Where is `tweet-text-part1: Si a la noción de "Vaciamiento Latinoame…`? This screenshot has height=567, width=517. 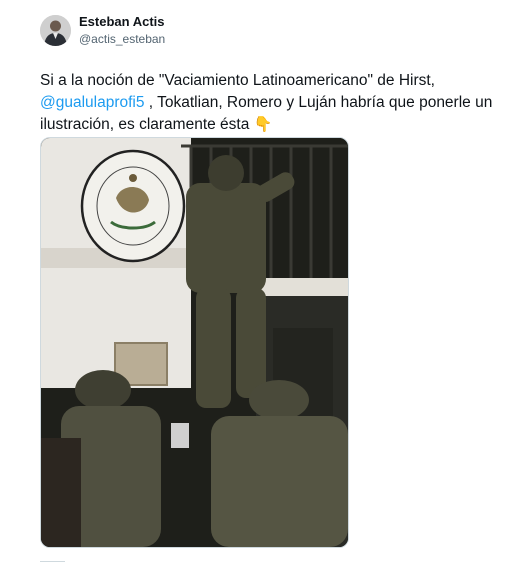
tweet-text-part1: Si a la noción de "Vaciamiento Latinoame… is located at coordinates (237, 80).